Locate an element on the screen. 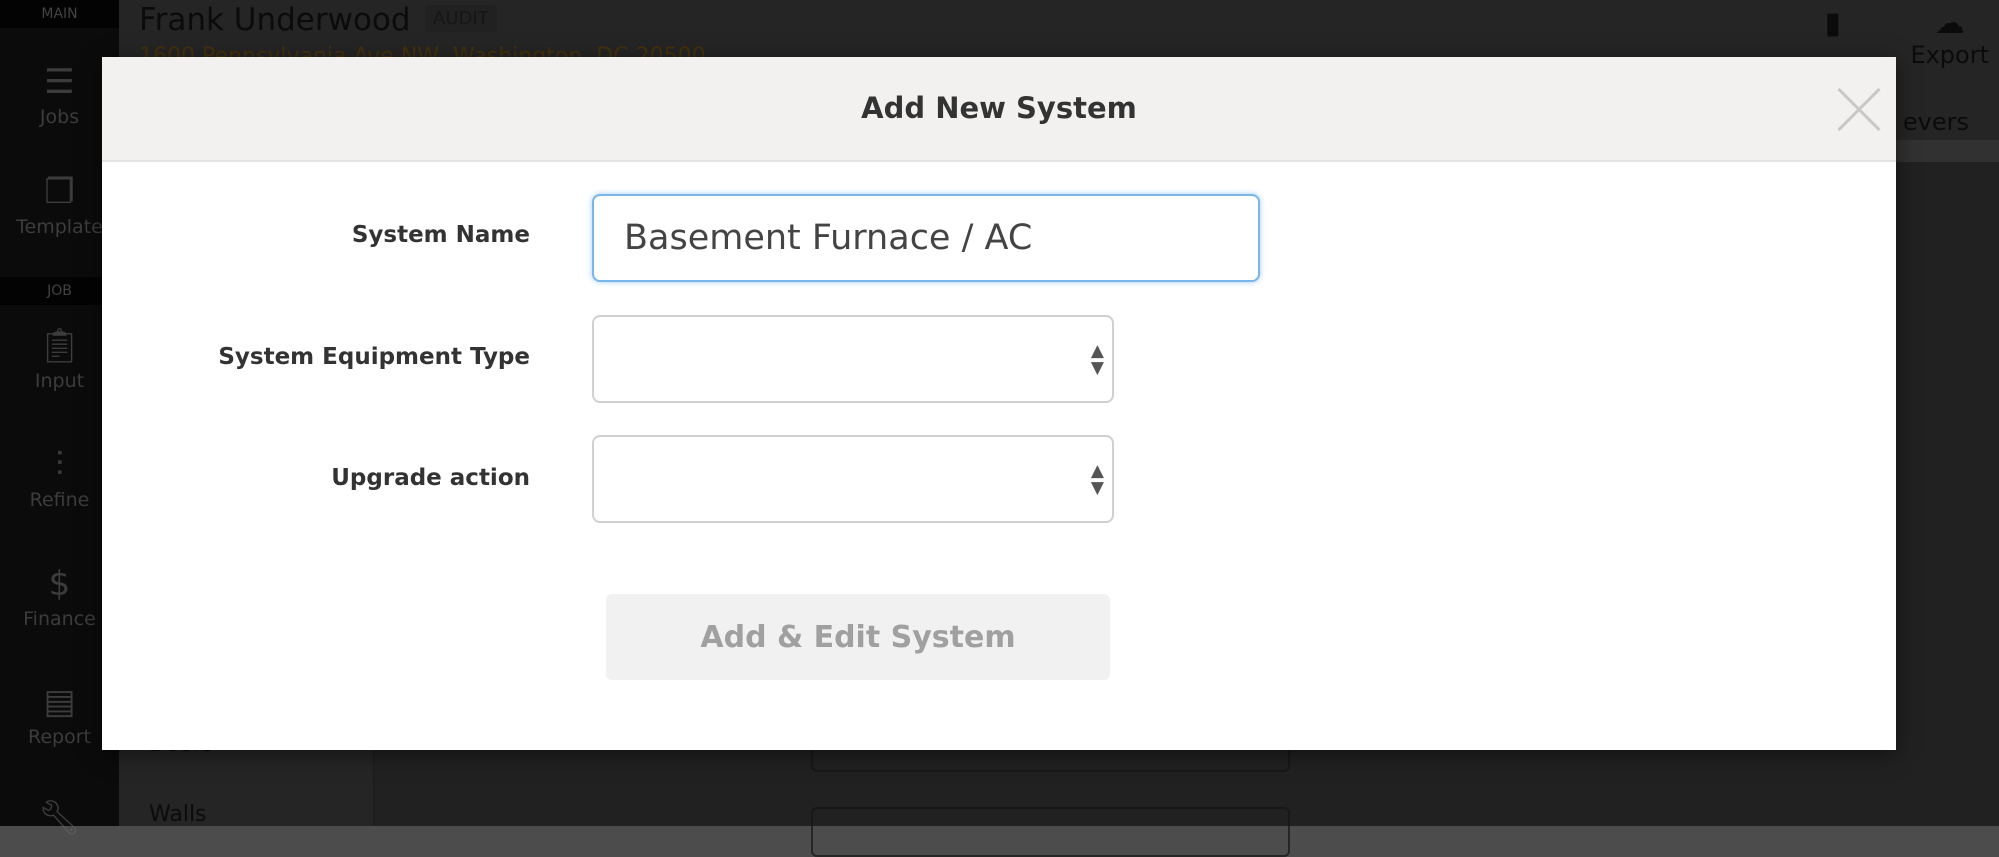  upgrade-action-select: ▲ ▼ is located at coordinates (853, 479).